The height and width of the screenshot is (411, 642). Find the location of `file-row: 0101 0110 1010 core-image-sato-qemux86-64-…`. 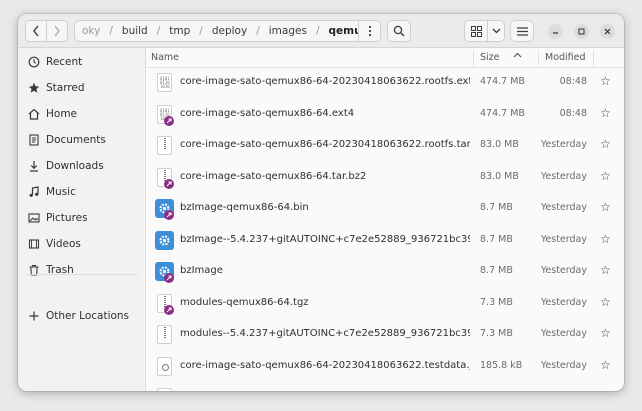

file-row: 0101 0110 1010 core-image-sato-qemux86-64-… is located at coordinates (385, 83).